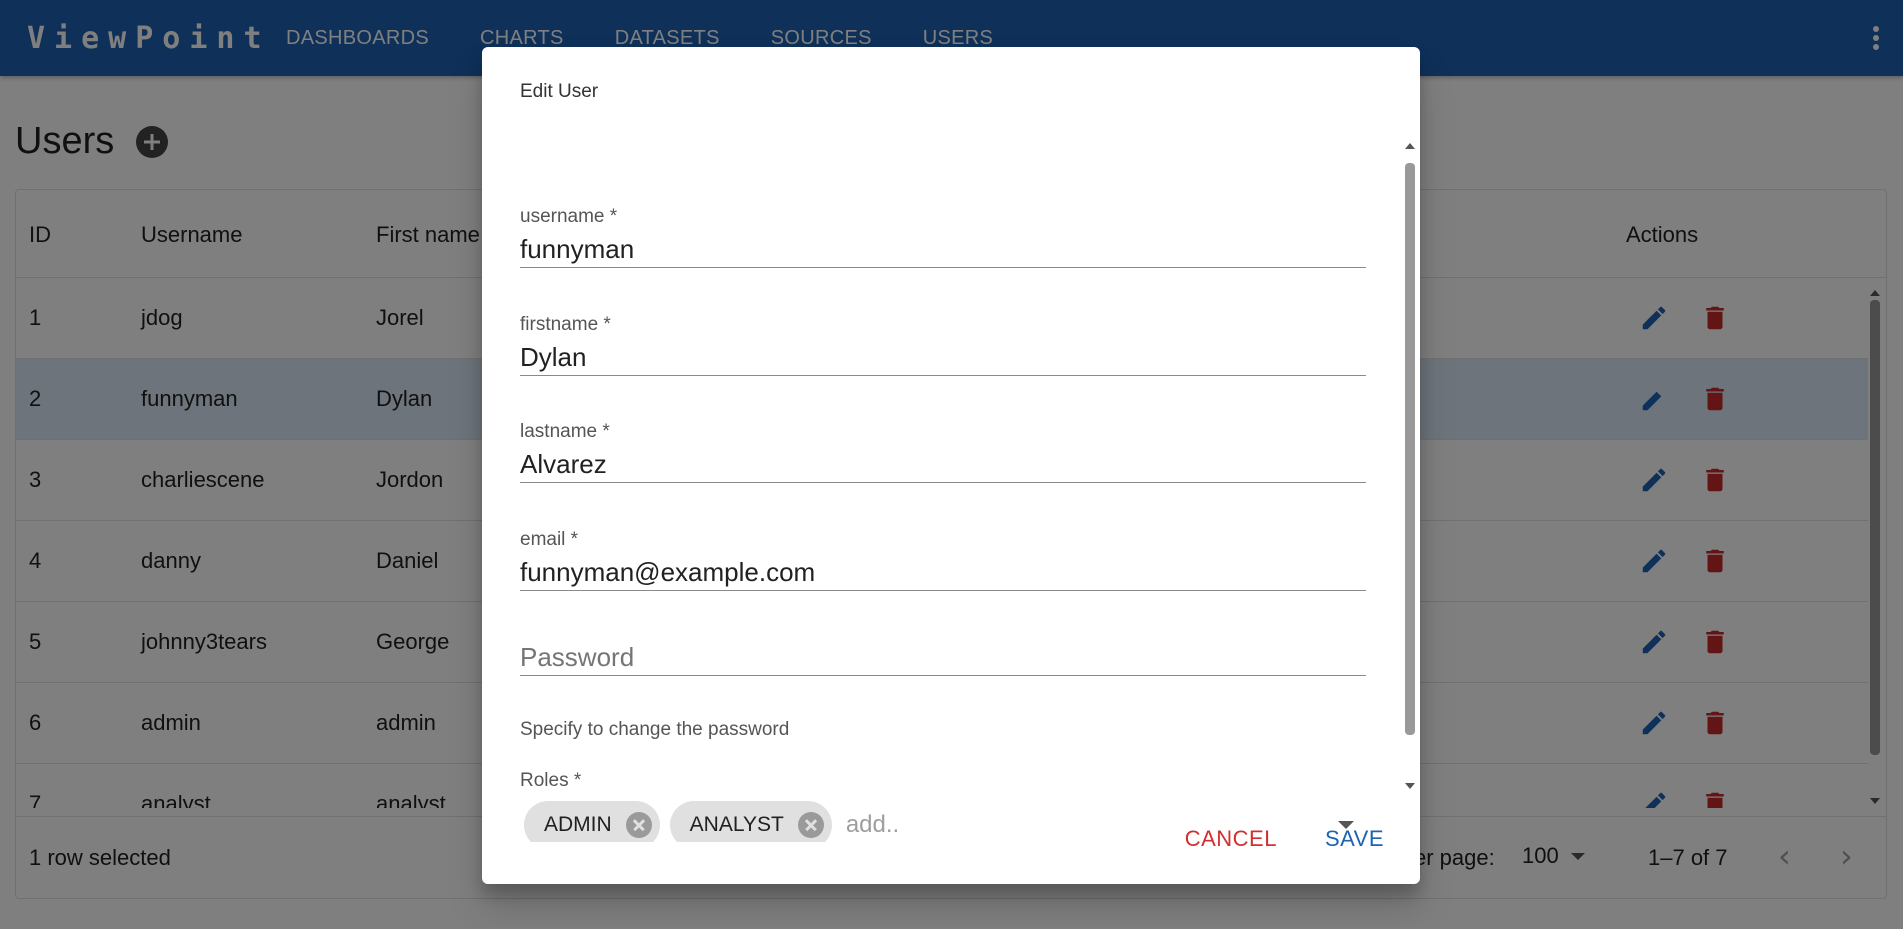 This screenshot has width=1903, height=929. I want to click on scrollbar-thumb, so click(1410, 449).